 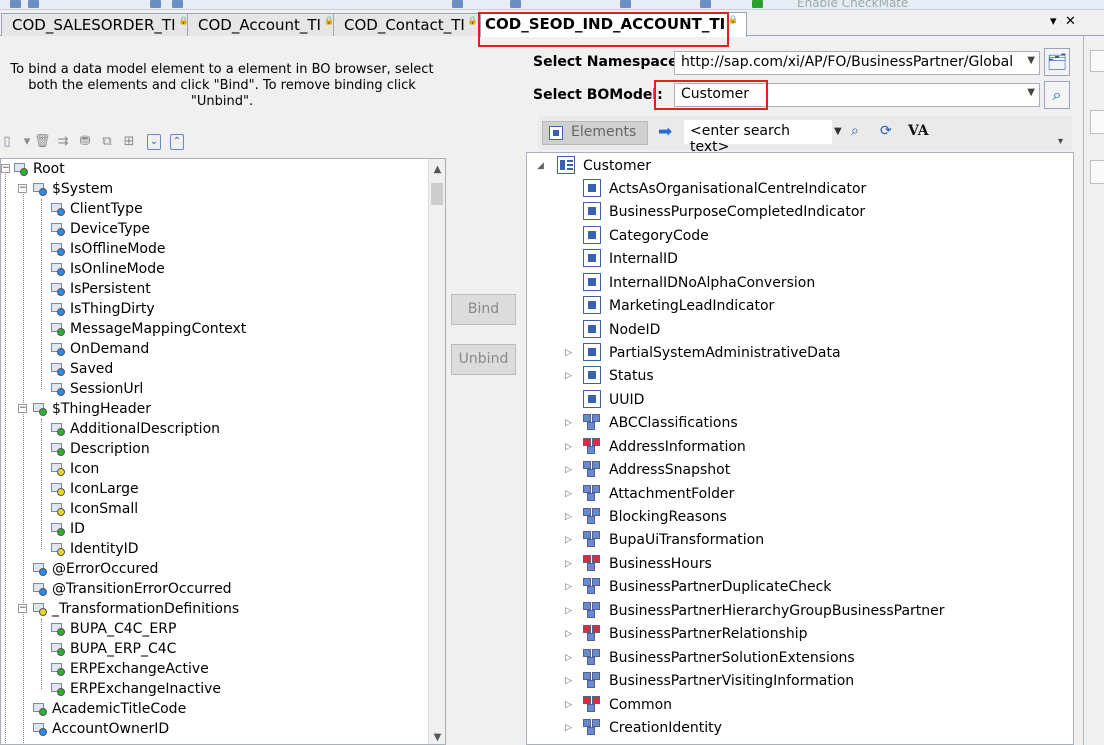 What do you see at coordinates (97, 389) in the screenshot?
I see `tree-node-sessionurl: SessionUrl` at bounding box center [97, 389].